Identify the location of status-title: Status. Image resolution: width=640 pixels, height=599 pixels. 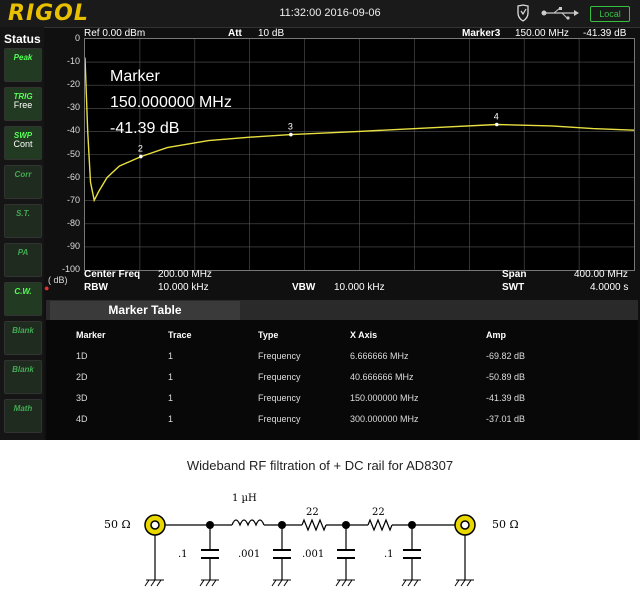
(22, 39).